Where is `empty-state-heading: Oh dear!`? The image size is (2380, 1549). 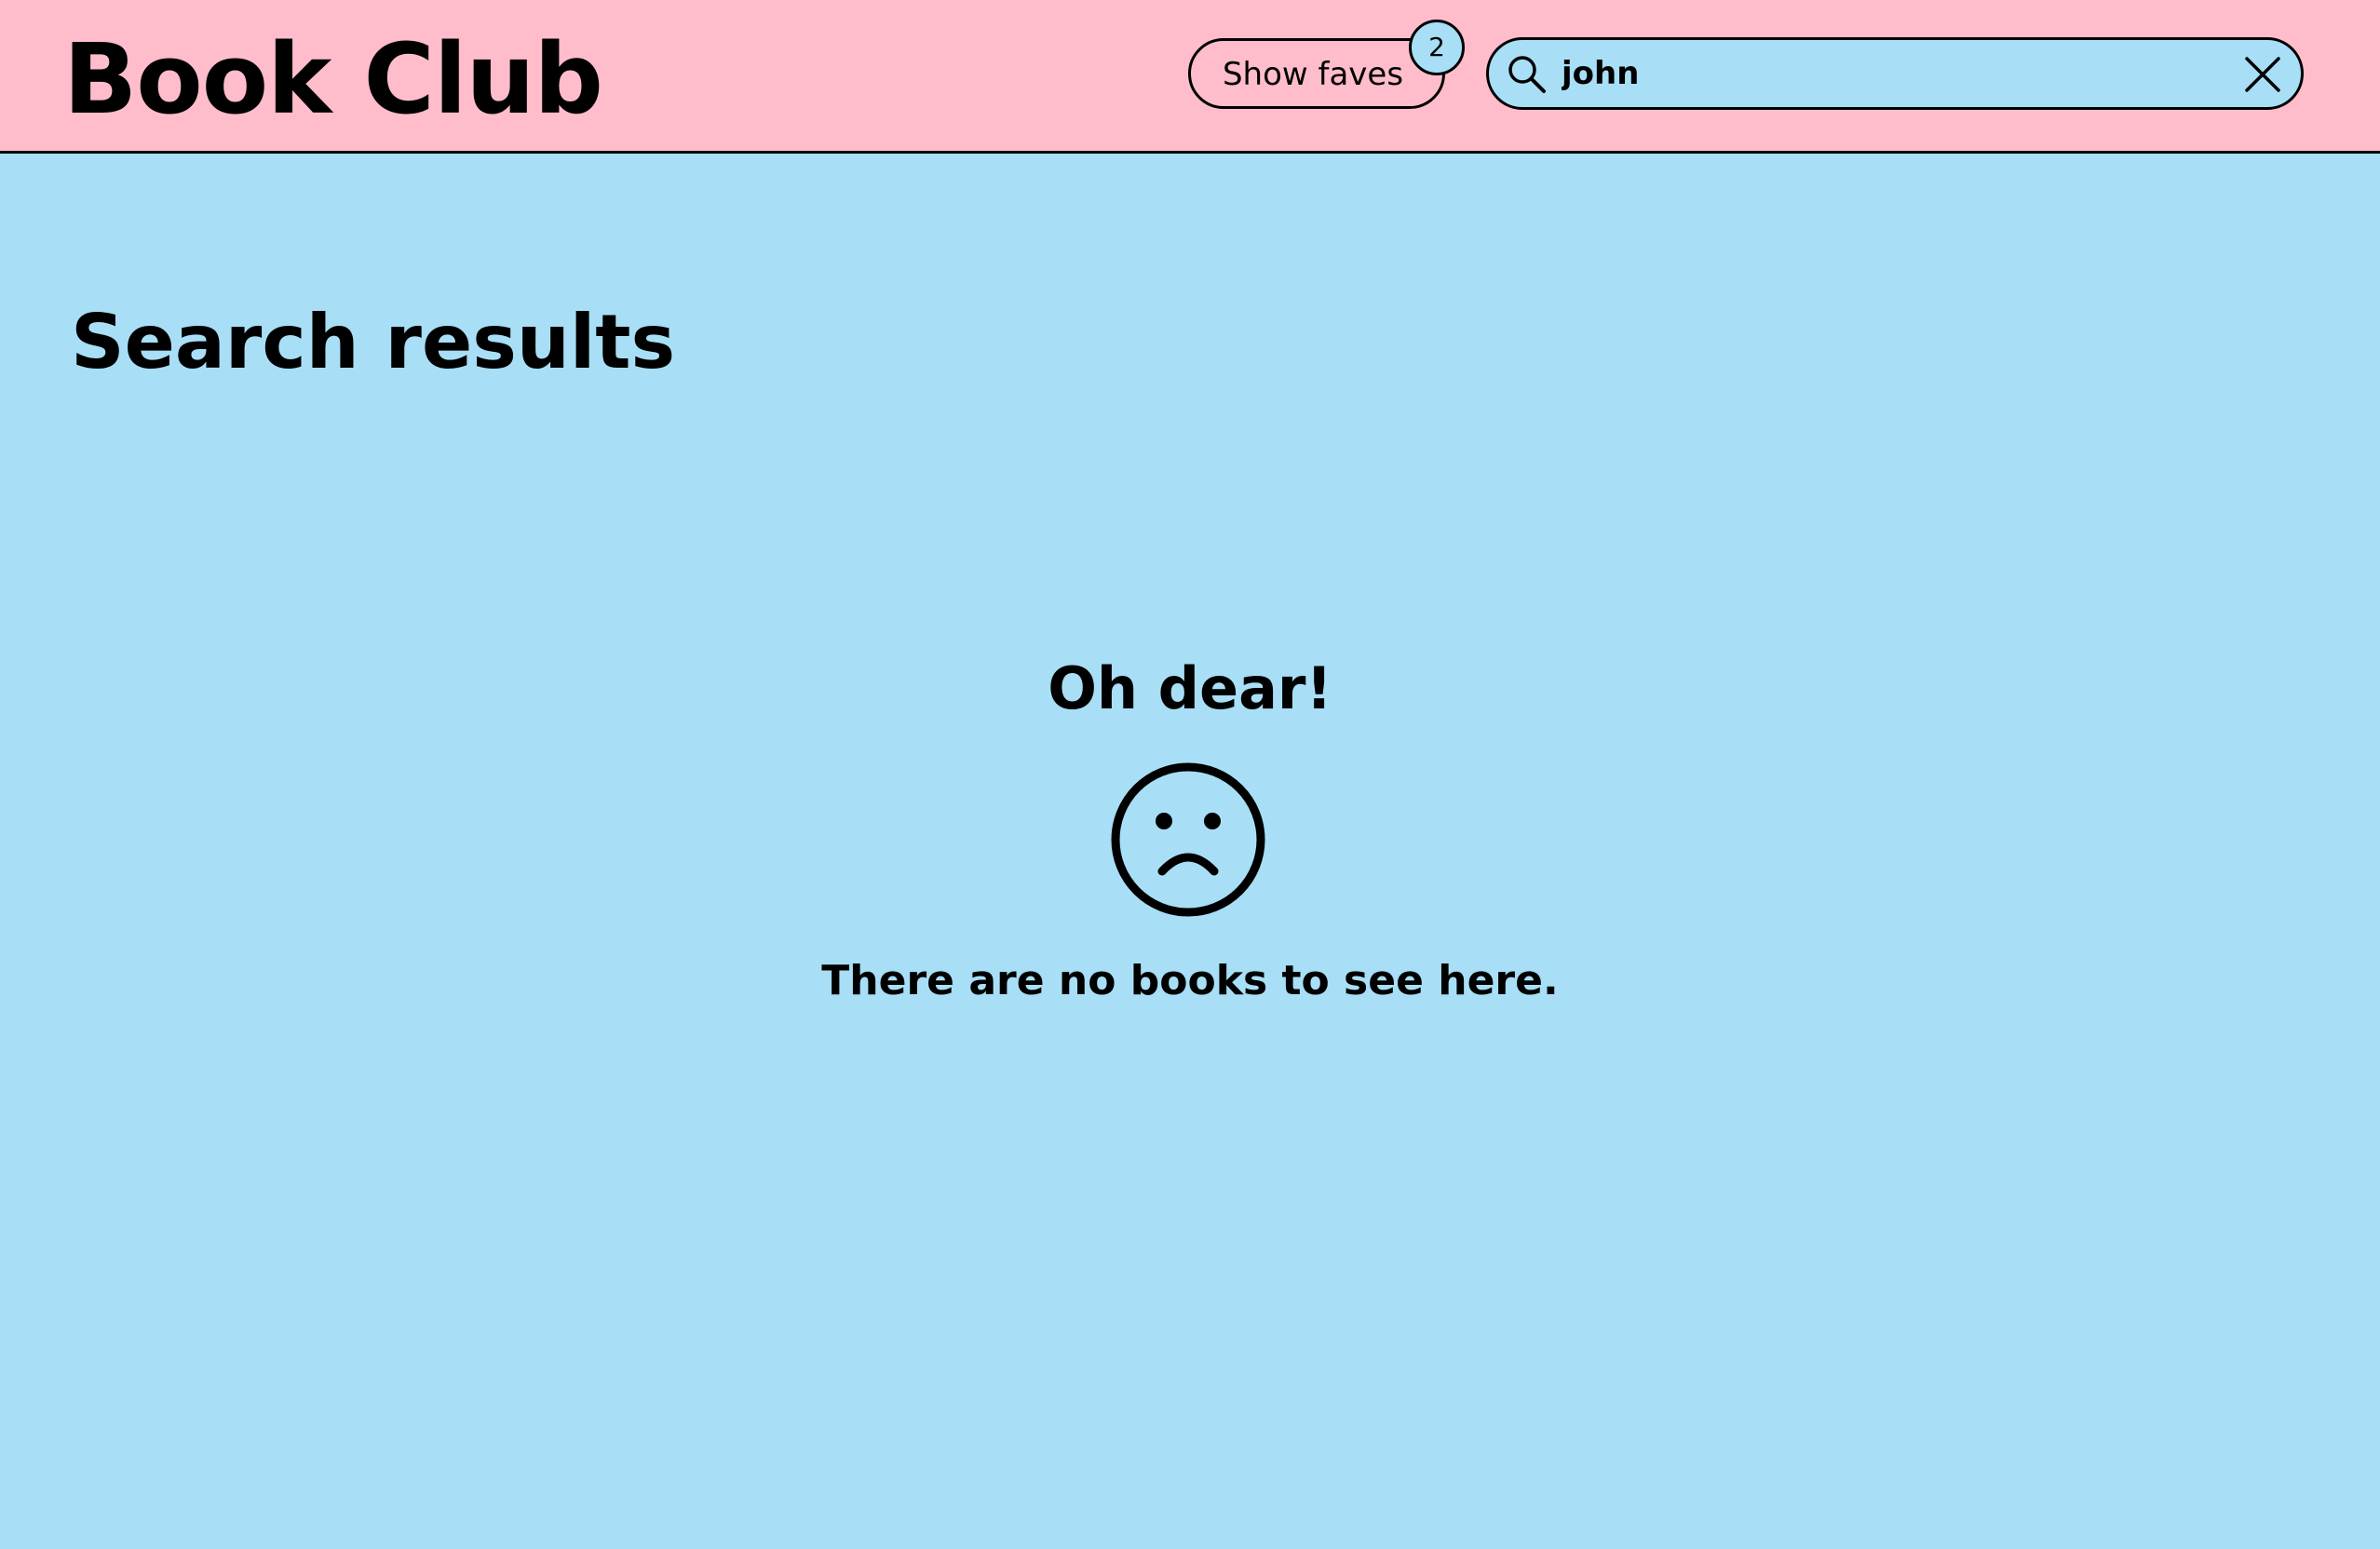
empty-state-heading: Oh dear! is located at coordinates (1190, 688).